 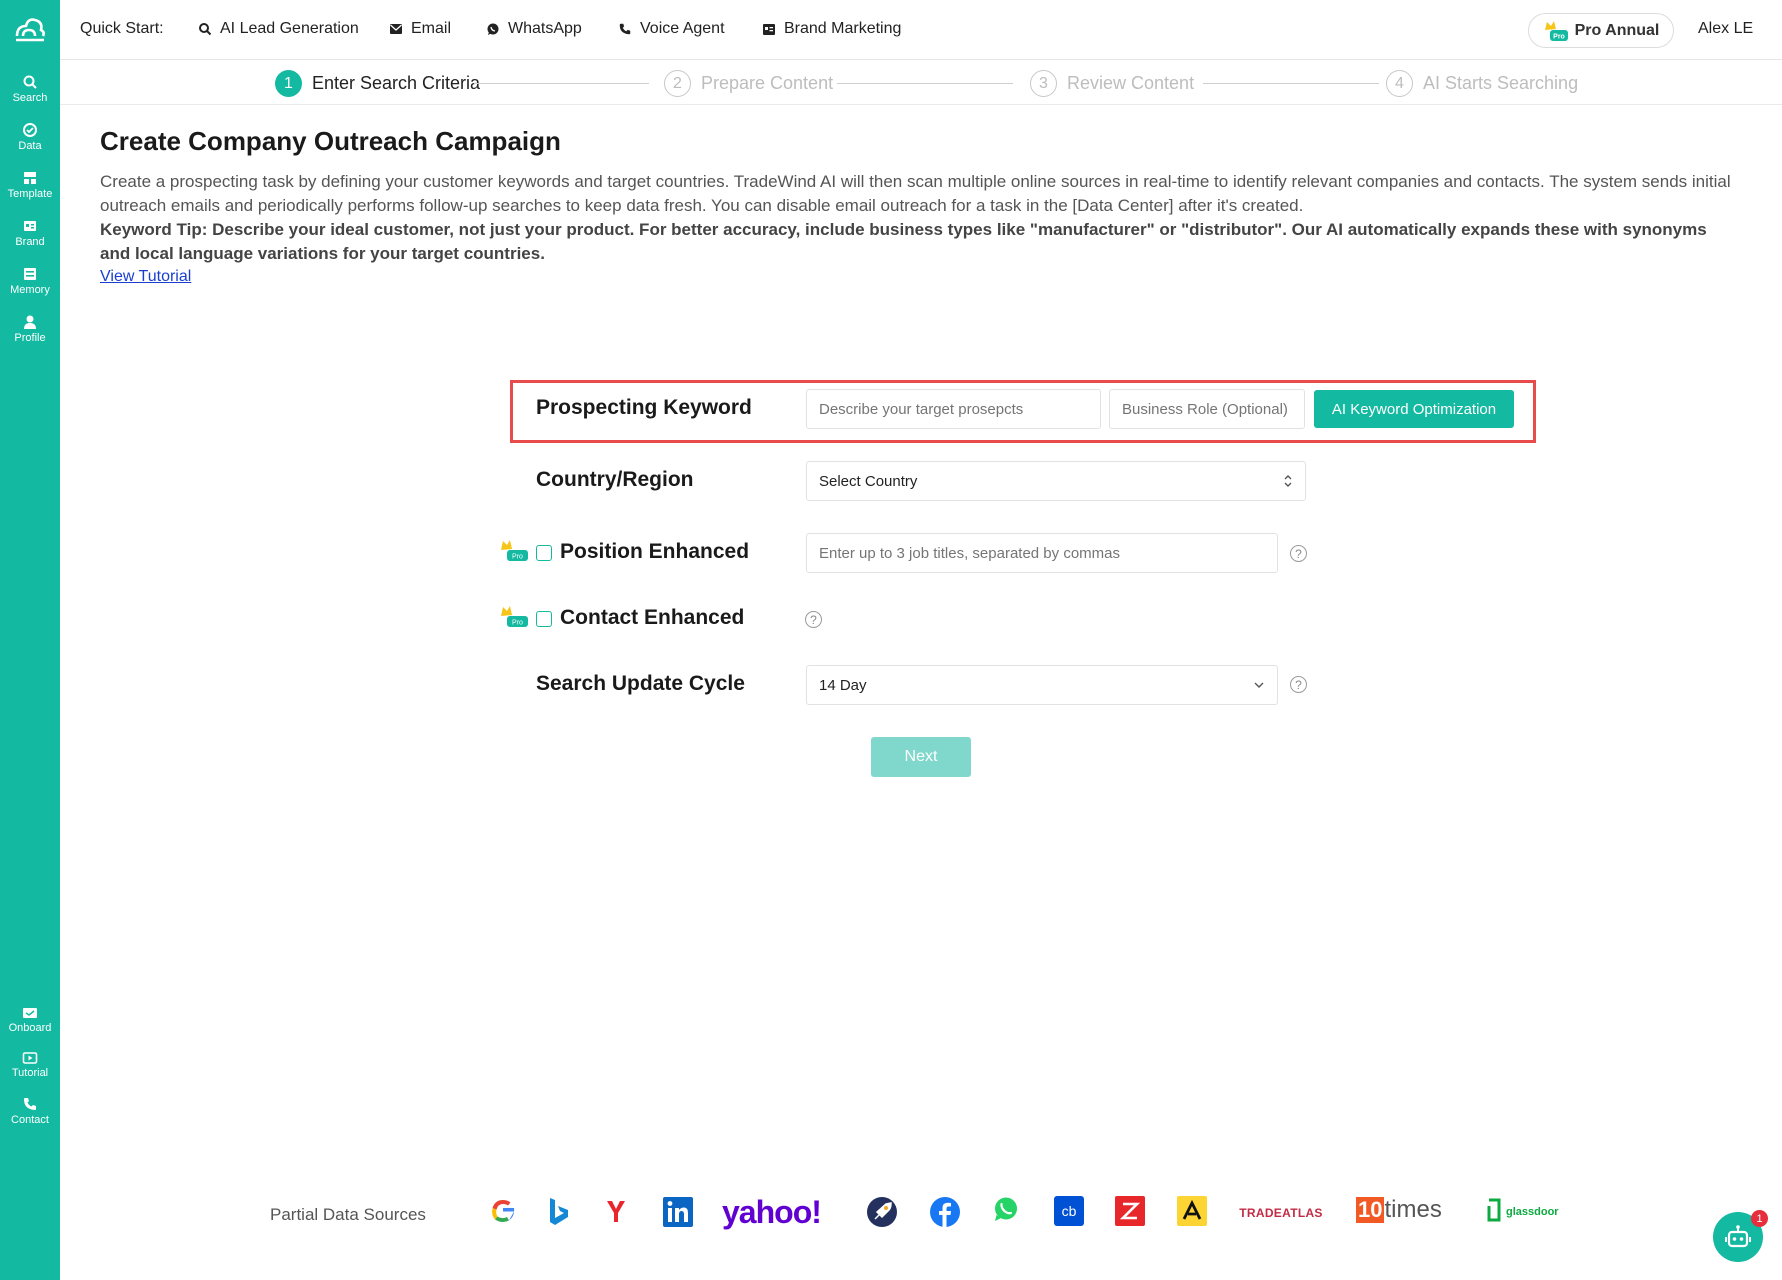 I want to click on sidebar-item-label: Data, so click(x=30, y=146).